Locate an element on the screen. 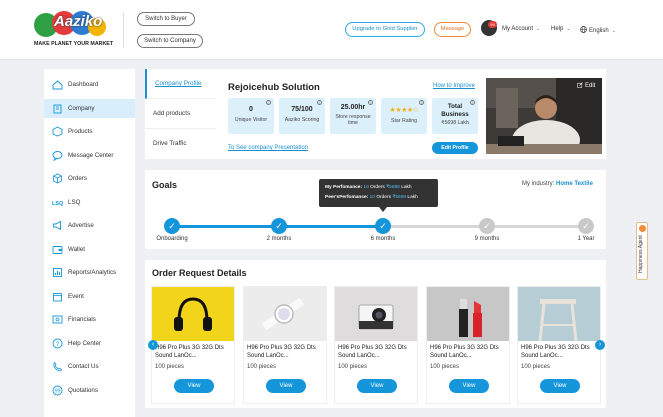 Image resolution: width=663 pixels, height=417 pixels. sidebar-item-label: Message Center is located at coordinates (91, 155).